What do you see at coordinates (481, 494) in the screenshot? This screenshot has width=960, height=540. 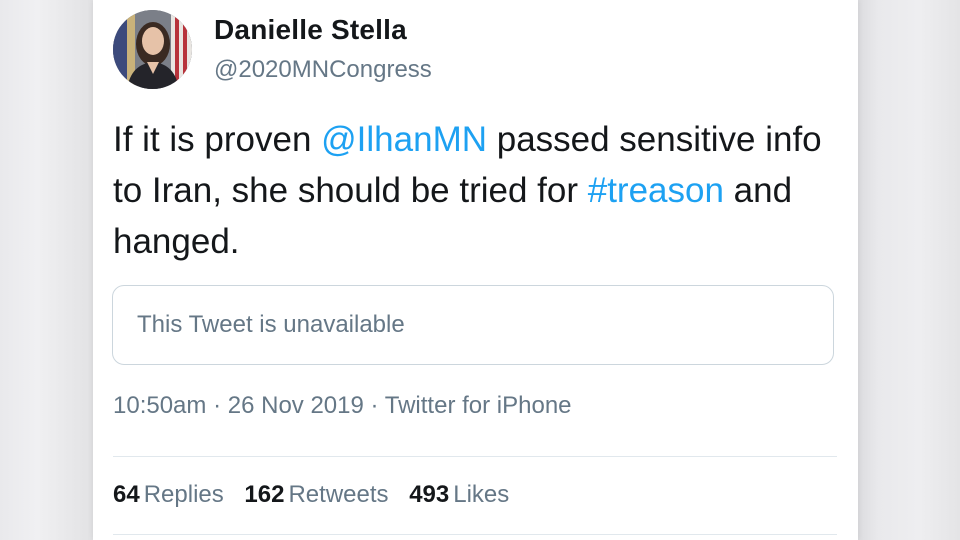 I see `likes-label: Likes` at bounding box center [481, 494].